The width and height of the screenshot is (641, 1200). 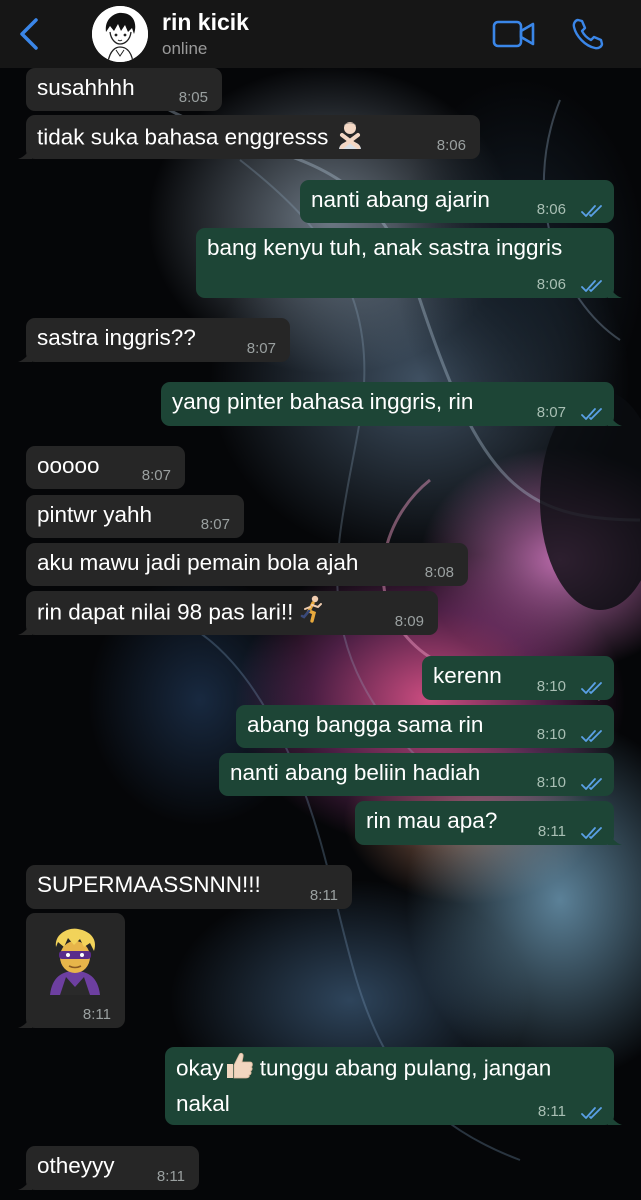 What do you see at coordinates (409, 621) in the screenshot?
I see `message-time: 8:09` at bounding box center [409, 621].